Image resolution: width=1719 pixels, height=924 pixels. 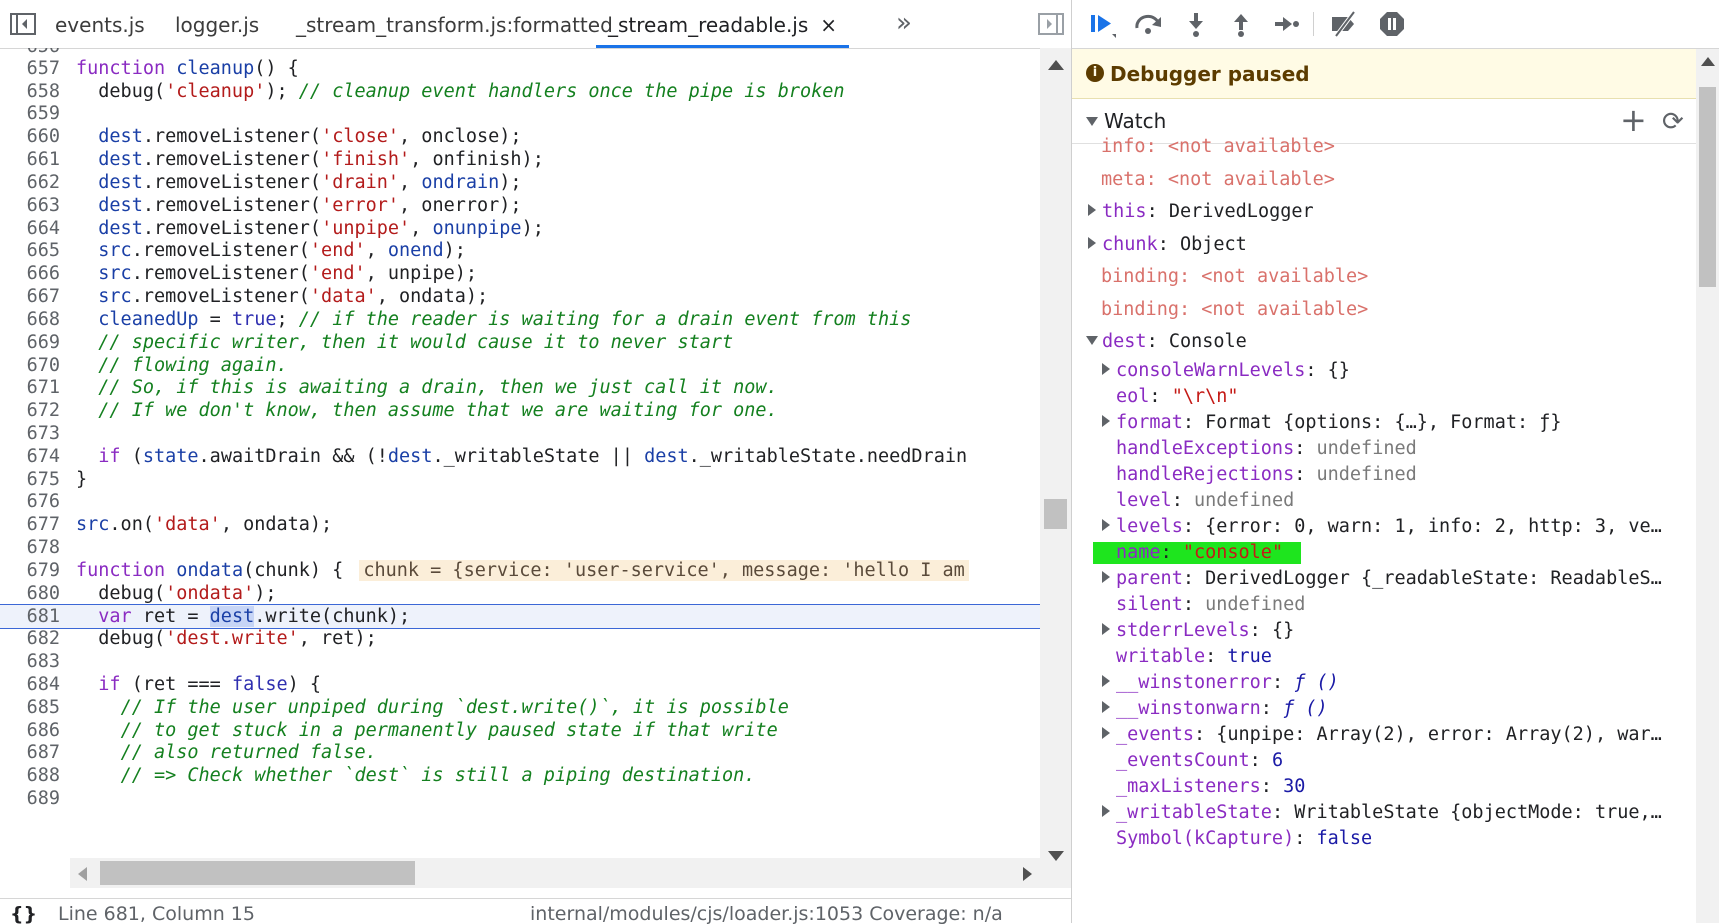 I want to click on tab-label: _stream_transform.js:formatted, so click(x=454, y=25).